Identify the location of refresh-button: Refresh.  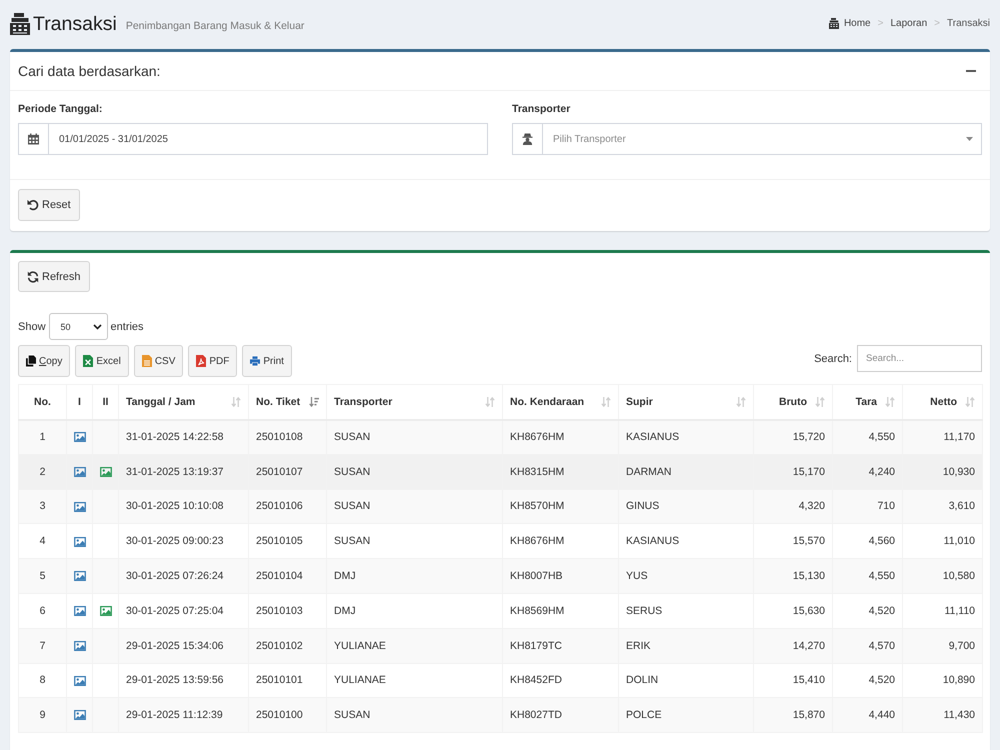
(54, 276).